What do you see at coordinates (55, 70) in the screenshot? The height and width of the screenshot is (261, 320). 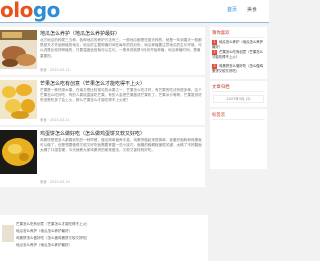 I see `post-meta: 美食 · 2023-03-12` at bounding box center [55, 70].